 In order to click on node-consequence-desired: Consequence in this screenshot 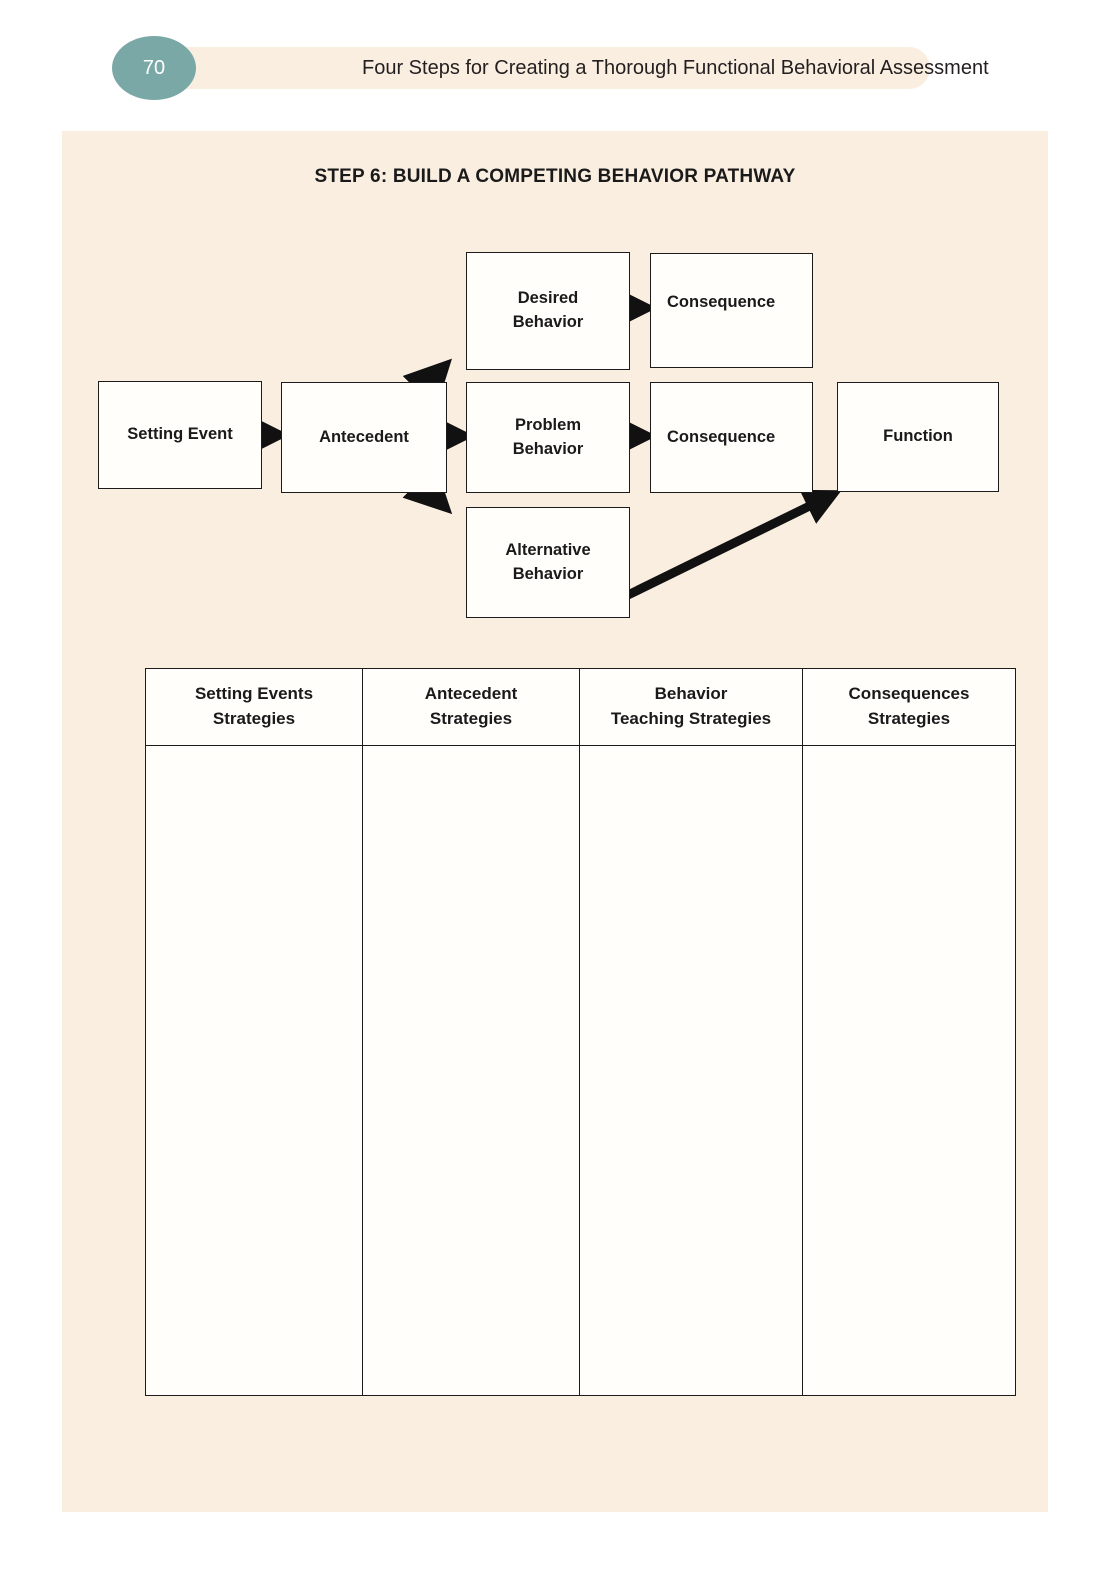, I will do `click(731, 310)`.